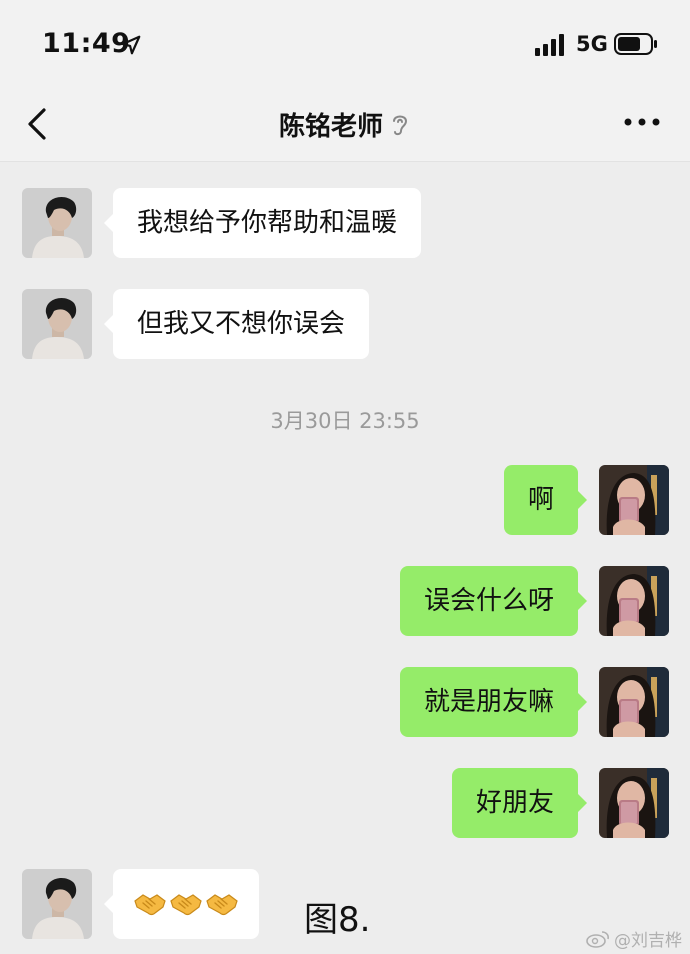  Describe the element at coordinates (493, 601) in the screenshot. I see `message-bubble-outgoing: 误会什么呀` at that location.